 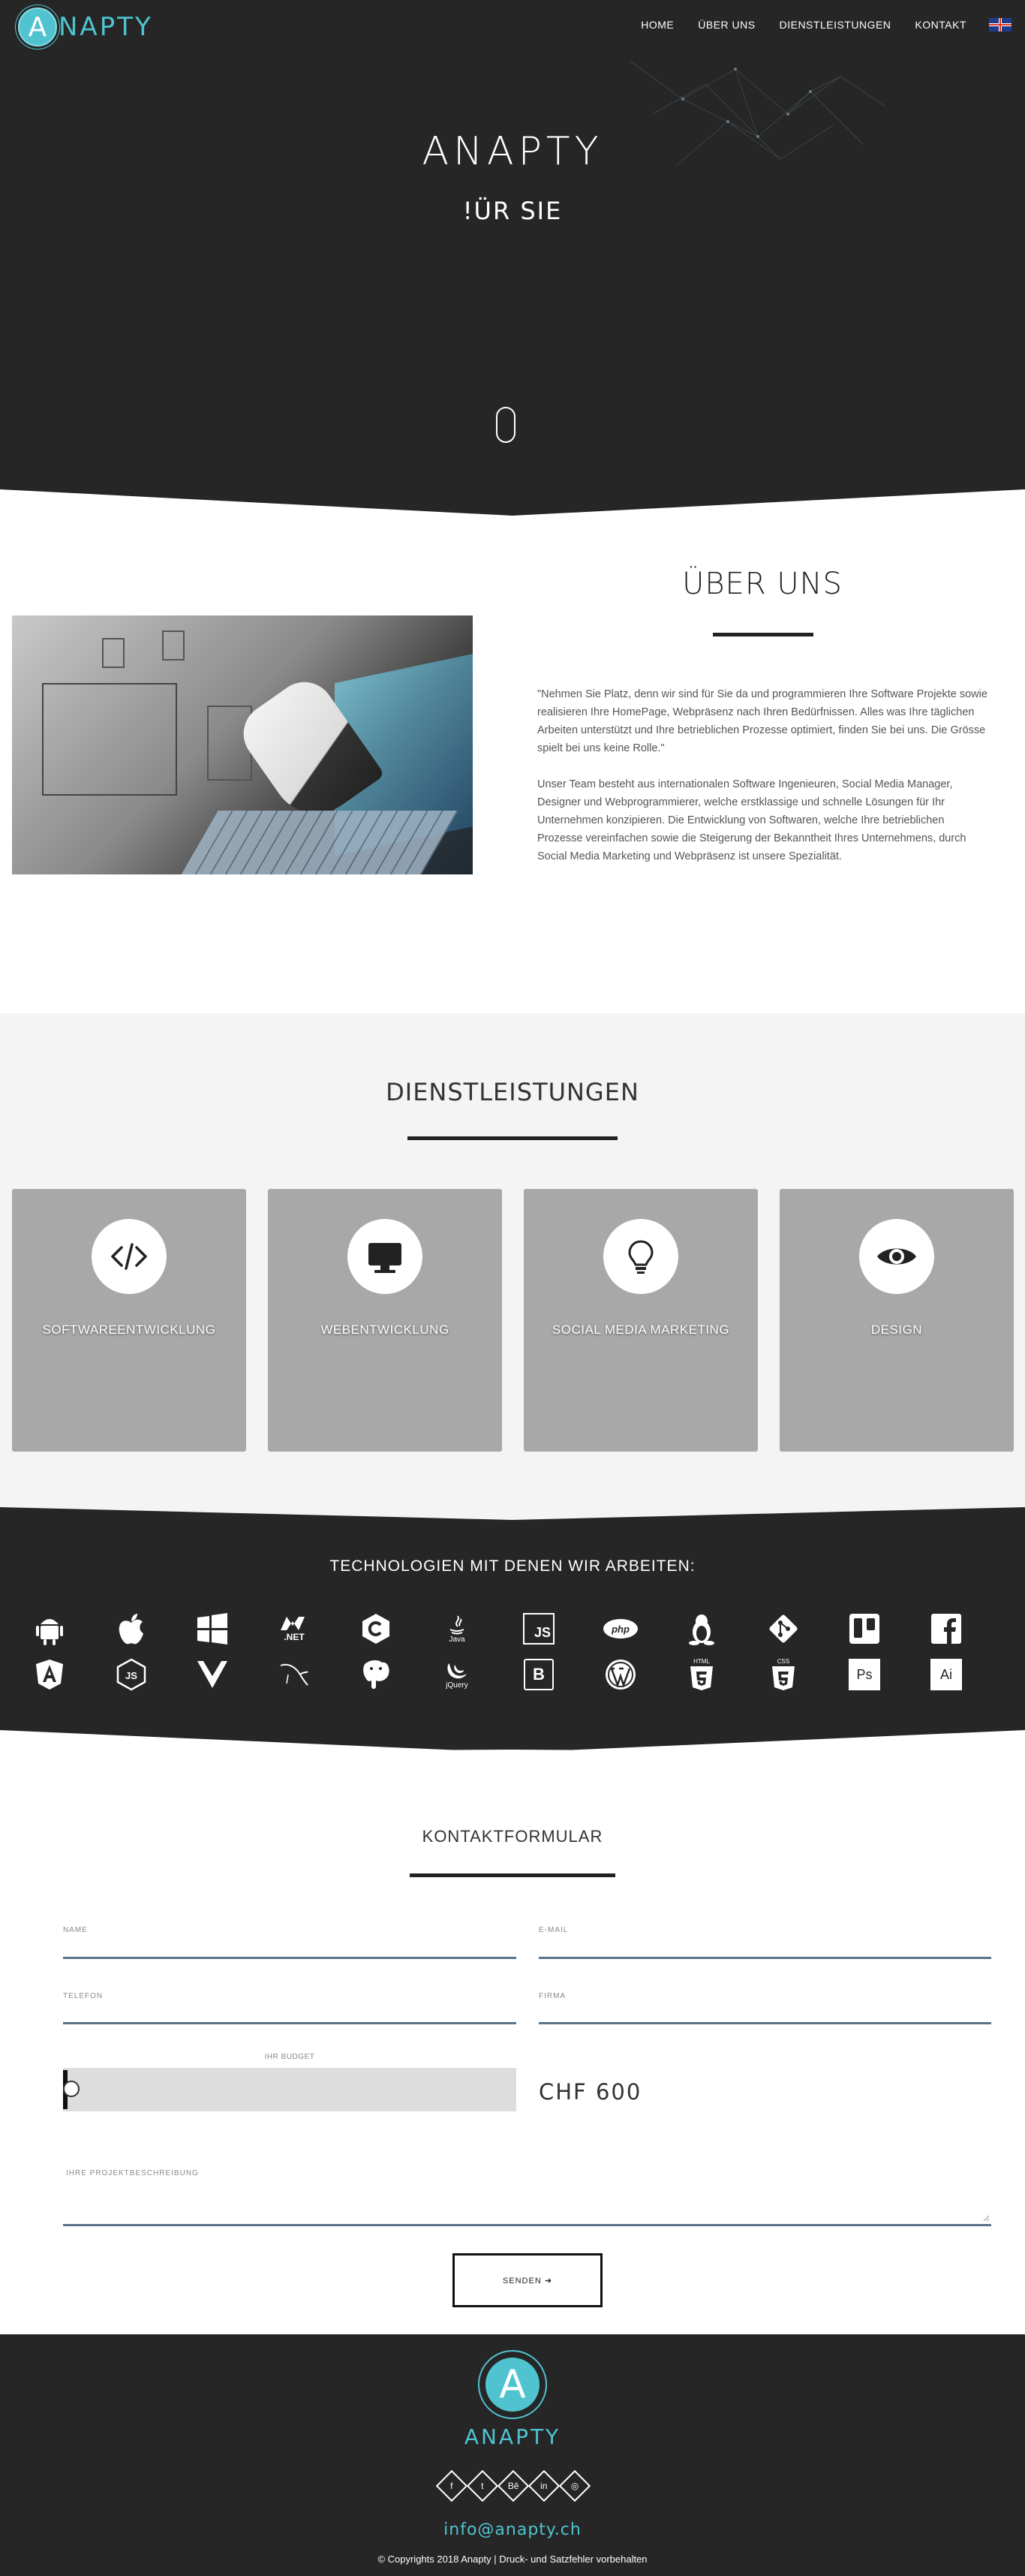 What do you see at coordinates (242, 744) in the screenshot?
I see `about-image` at bounding box center [242, 744].